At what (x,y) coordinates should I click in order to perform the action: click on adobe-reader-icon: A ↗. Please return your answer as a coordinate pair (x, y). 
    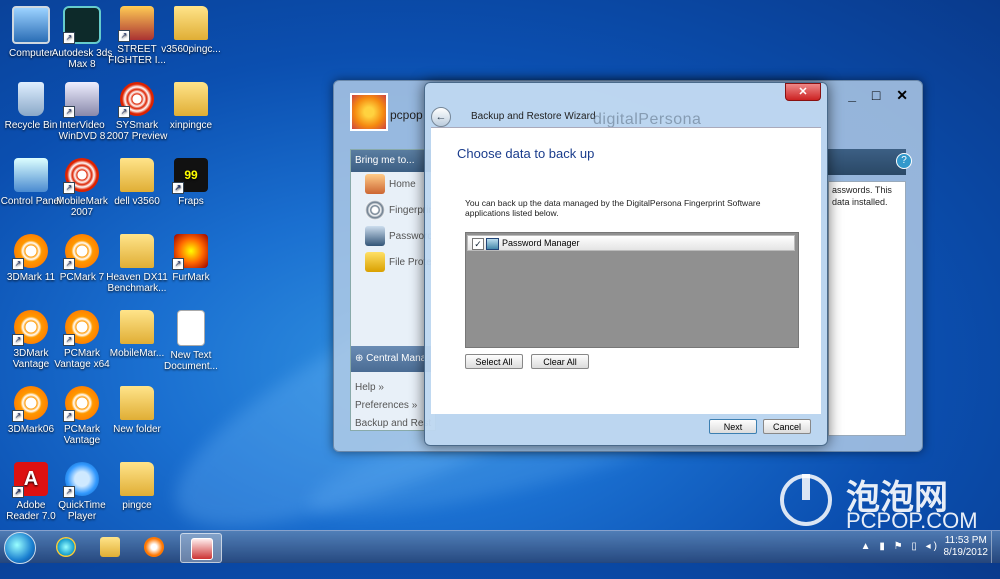
    Looking at the image, I should click on (30, 480).